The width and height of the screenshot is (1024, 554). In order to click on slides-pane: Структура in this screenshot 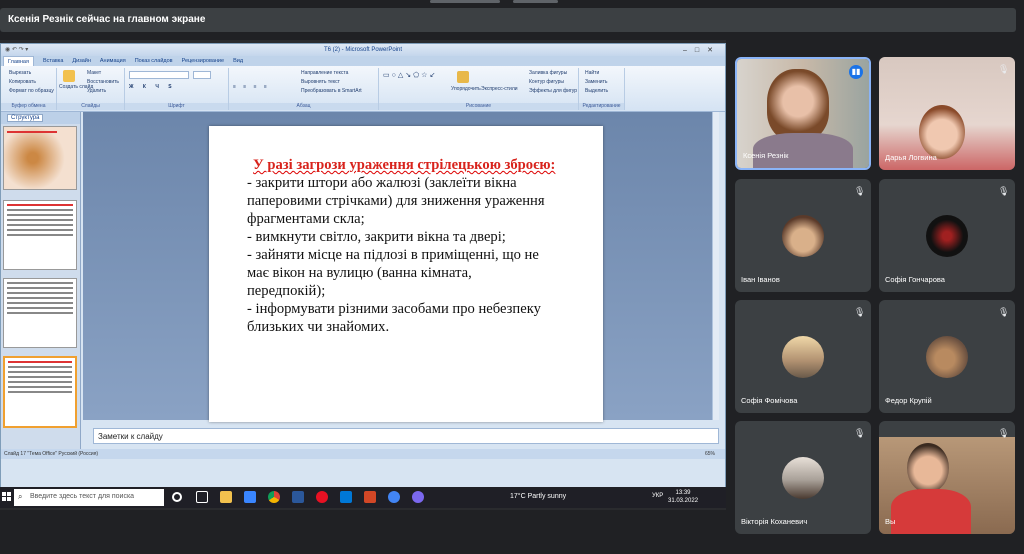, I will do `click(41, 282)`.